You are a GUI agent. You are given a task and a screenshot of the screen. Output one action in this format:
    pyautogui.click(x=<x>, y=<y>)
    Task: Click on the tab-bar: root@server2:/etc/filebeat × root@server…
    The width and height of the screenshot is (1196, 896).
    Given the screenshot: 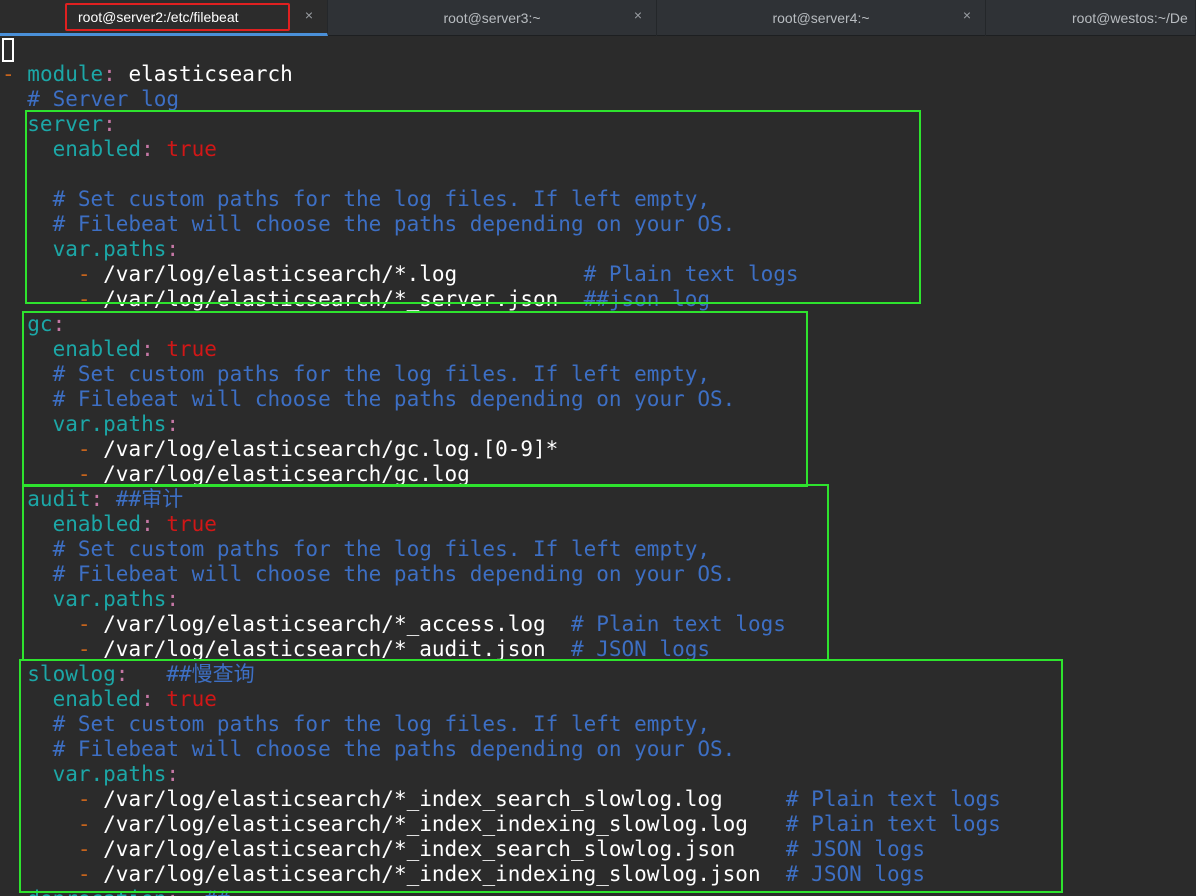 What is the action you would take?
    pyautogui.click(x=598, y=18)
    